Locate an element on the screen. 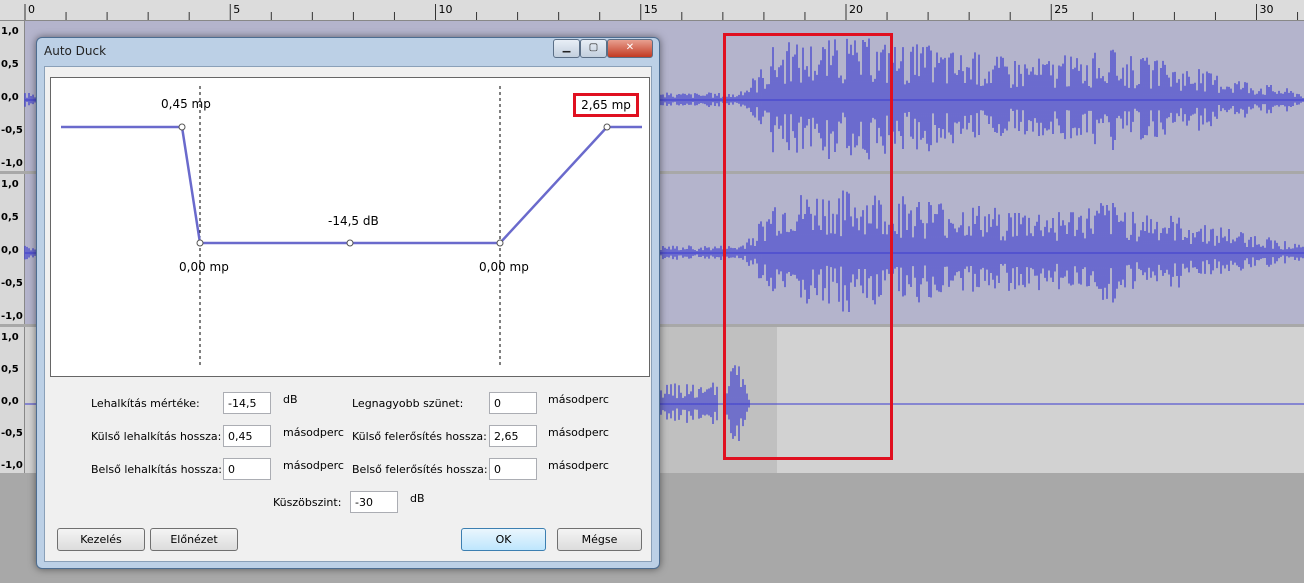 The height and width of the screenshot is (583, 1304). outer-fade-down-input is located at coordinates (247, 436).